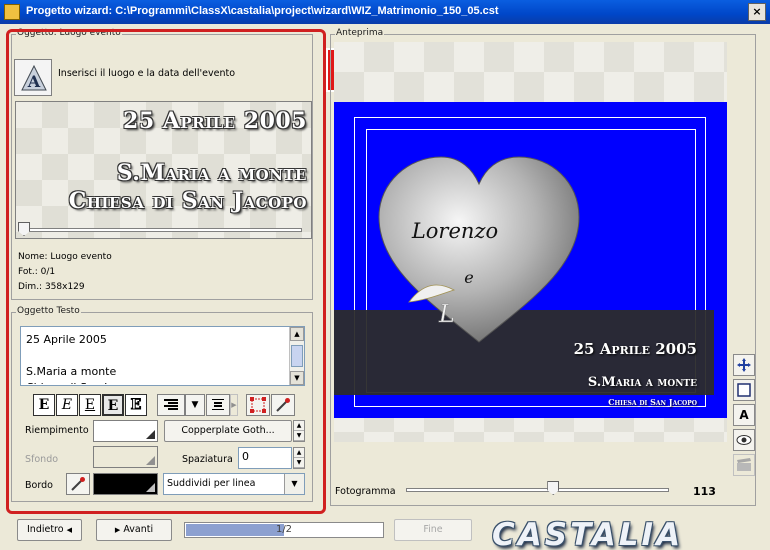  Describe the element at coordinates (12, 12) in the screenshot. I see `app-icon` at that location.